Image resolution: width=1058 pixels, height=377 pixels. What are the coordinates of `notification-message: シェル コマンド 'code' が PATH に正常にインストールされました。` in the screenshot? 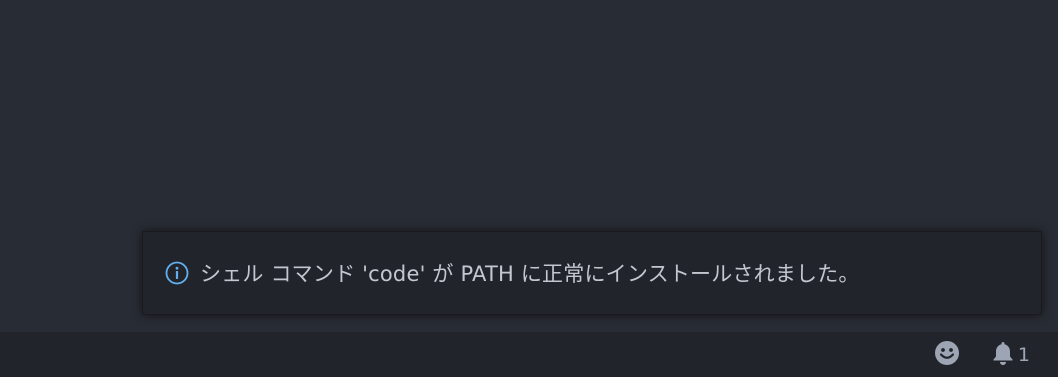 It's located at (530, 274).